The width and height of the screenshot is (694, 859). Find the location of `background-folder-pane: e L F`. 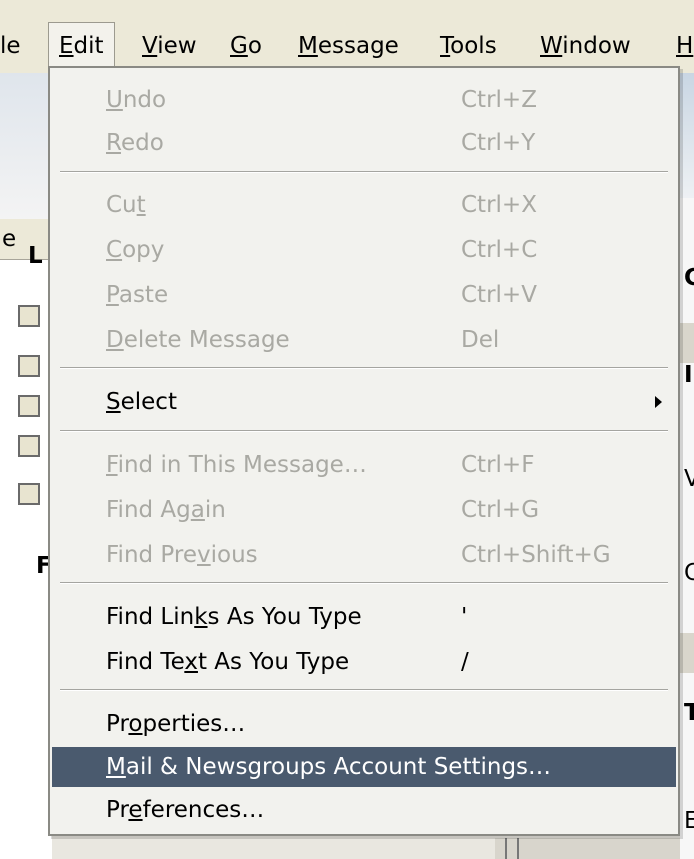

background-folder-pane: e L F is located at coordinates (27, 466).